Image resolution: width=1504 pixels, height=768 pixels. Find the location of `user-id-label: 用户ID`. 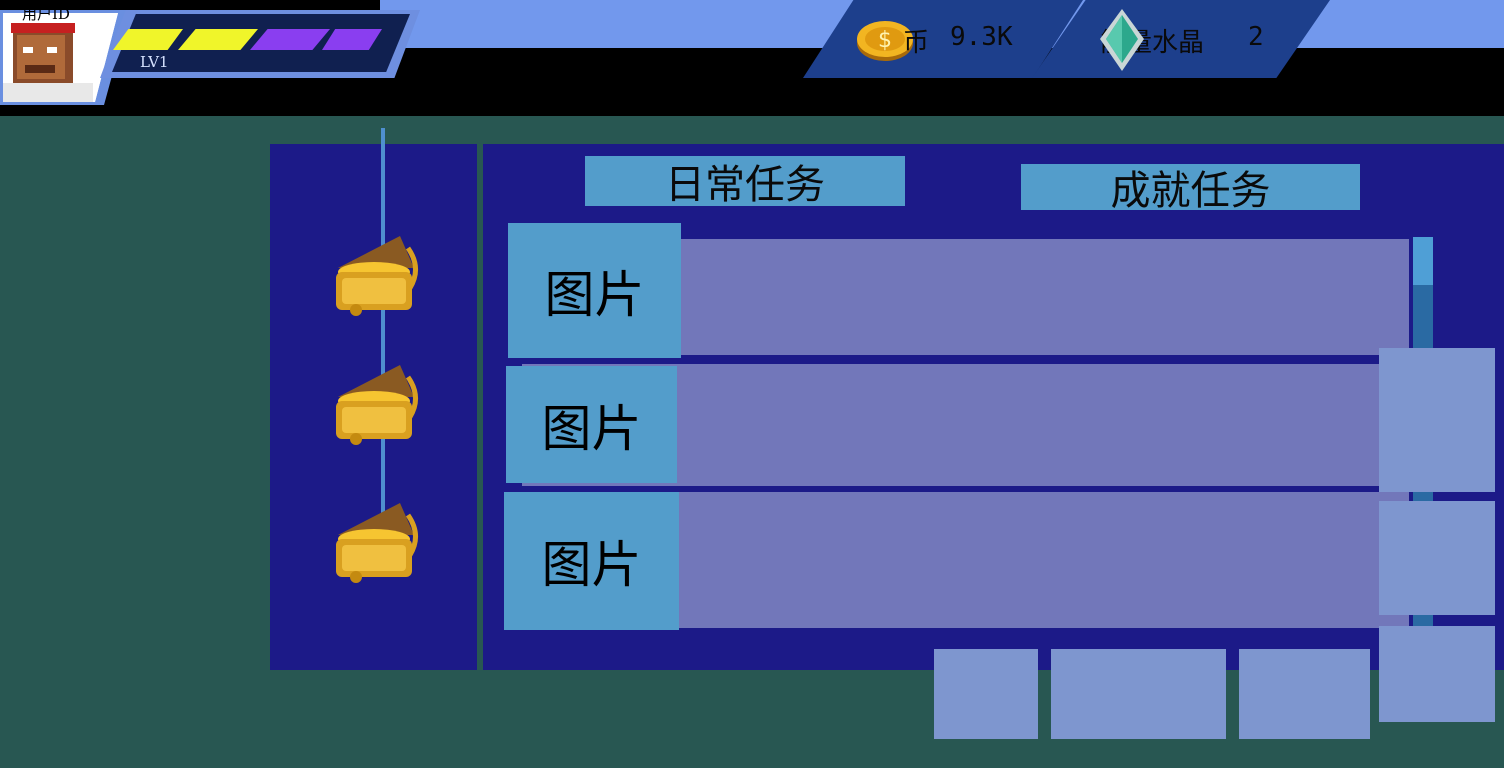

user-id-label: 用户ID is located at coordinates (46, 14).